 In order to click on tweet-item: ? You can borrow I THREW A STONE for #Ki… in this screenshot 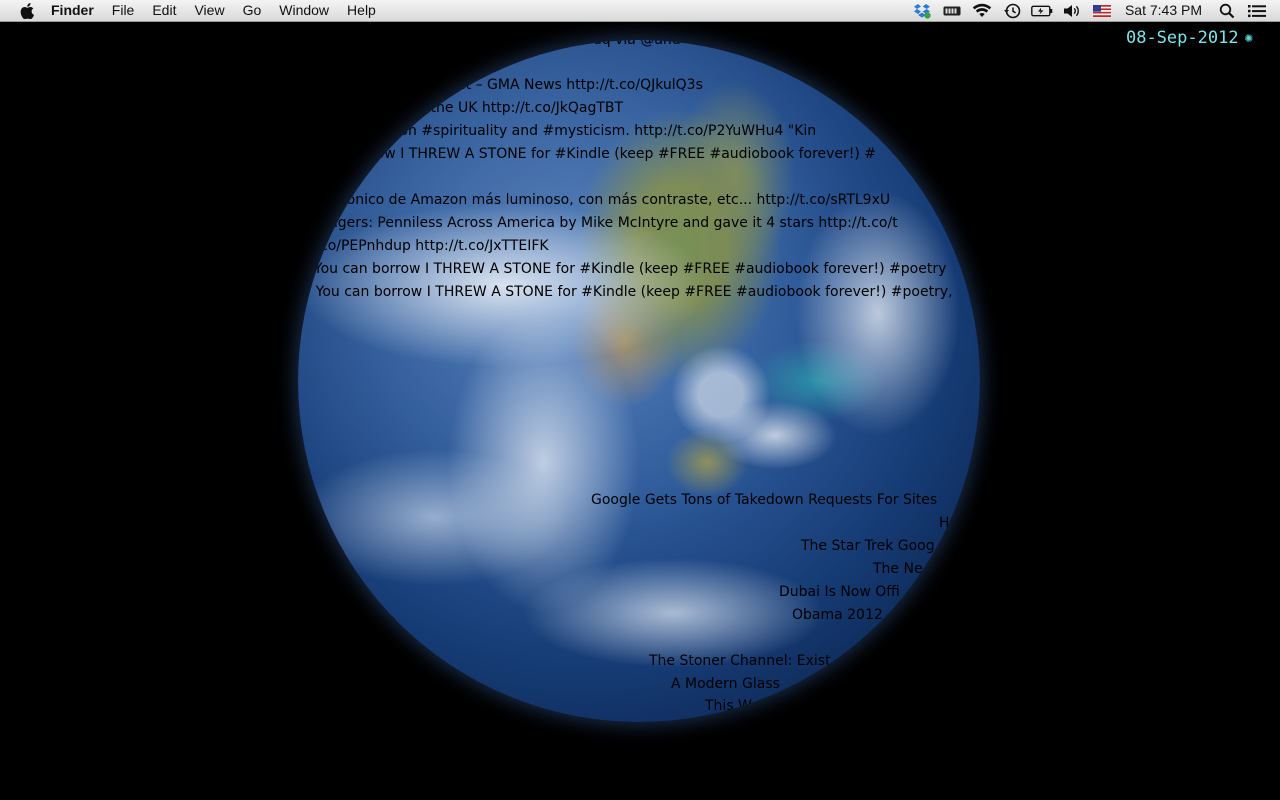, I will do `click(624, 269)`.